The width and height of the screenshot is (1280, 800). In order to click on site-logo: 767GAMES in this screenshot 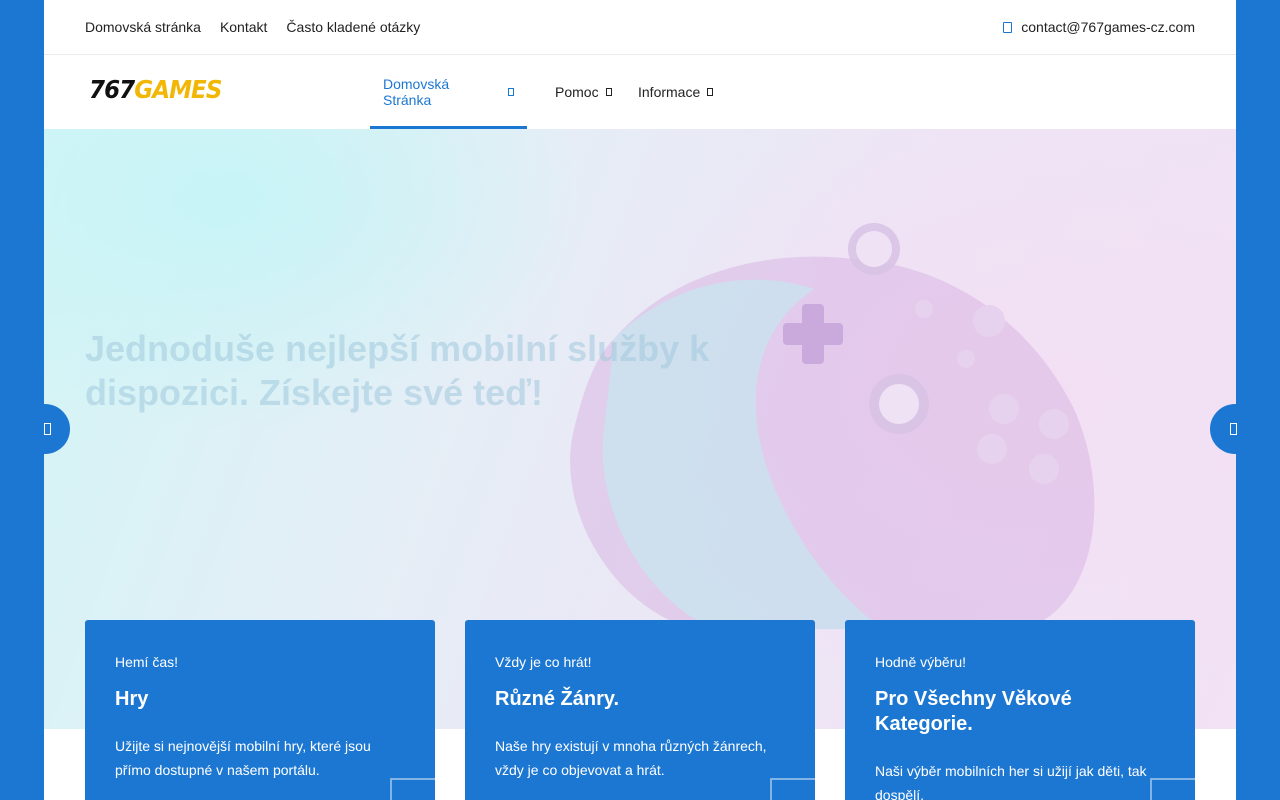, I will do `click(155, 89)`.